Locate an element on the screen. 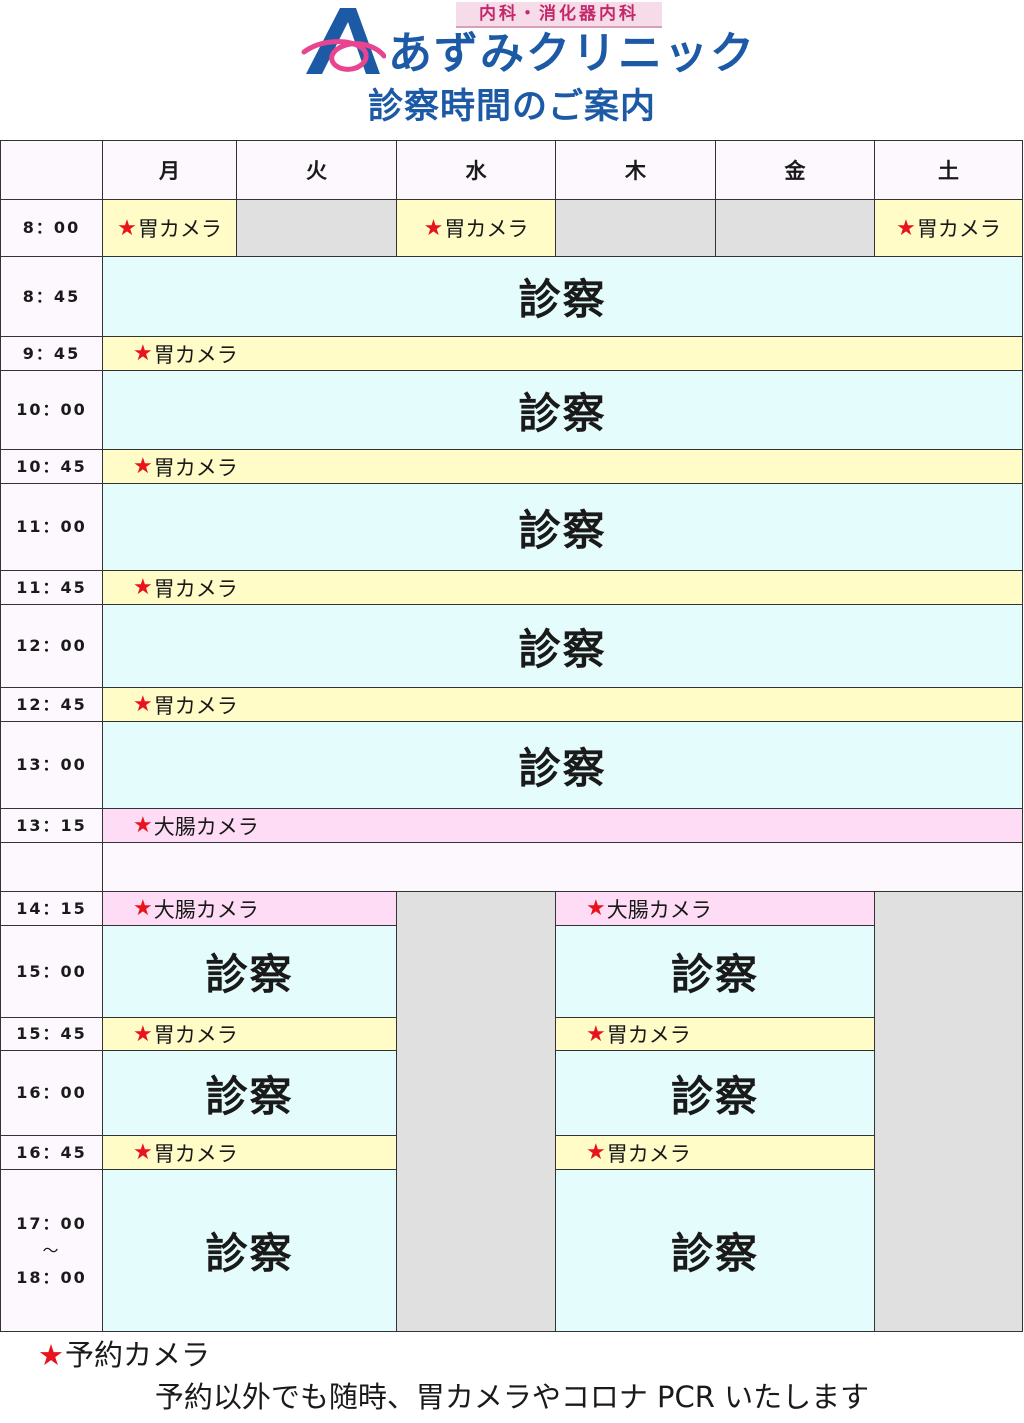 This screenshot has width=1024, height=1423. wed-gastro-camera: ★ 胃カメラ is located at coordinates (476, 228).